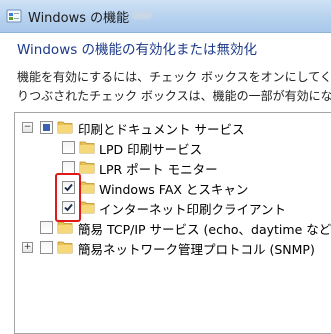 The height and width of the screenshot is (334, 331). What do you see at coordinates (27, 247) in the screenshot?
I see `expand-icon: +` at bounding box center [27, 247].